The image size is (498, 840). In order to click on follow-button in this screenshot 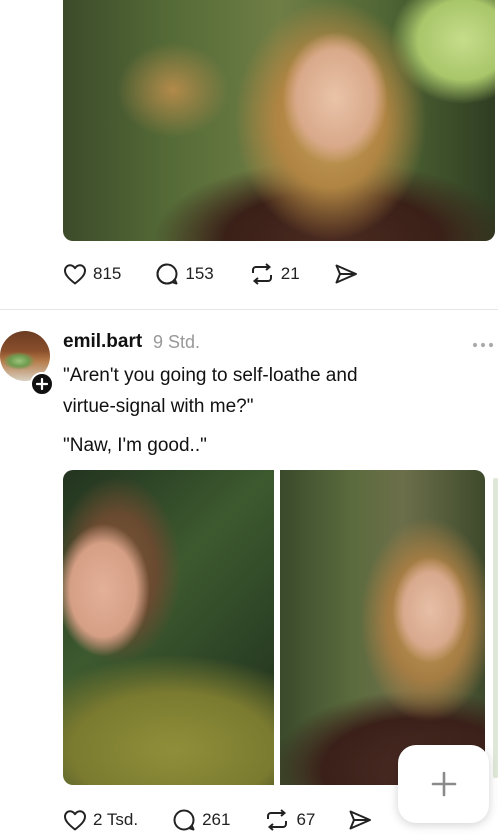, I will do `click(42, 384)`.